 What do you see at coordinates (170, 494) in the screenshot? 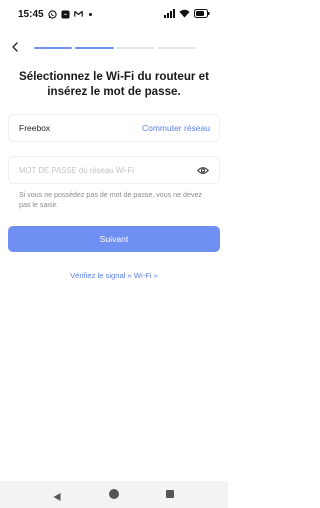
I see `nav-recents-icon` at bounding box center [170, 494].